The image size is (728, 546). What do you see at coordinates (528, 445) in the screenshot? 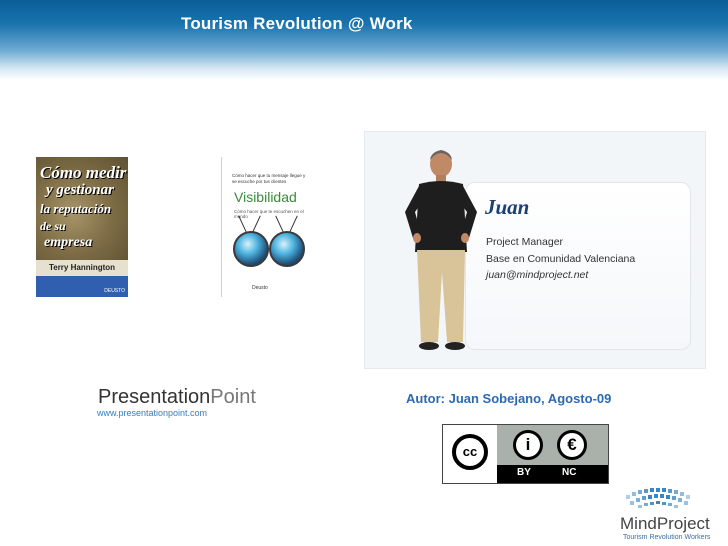
I see `attribution-icon: i` at bounding box center [528, 445].